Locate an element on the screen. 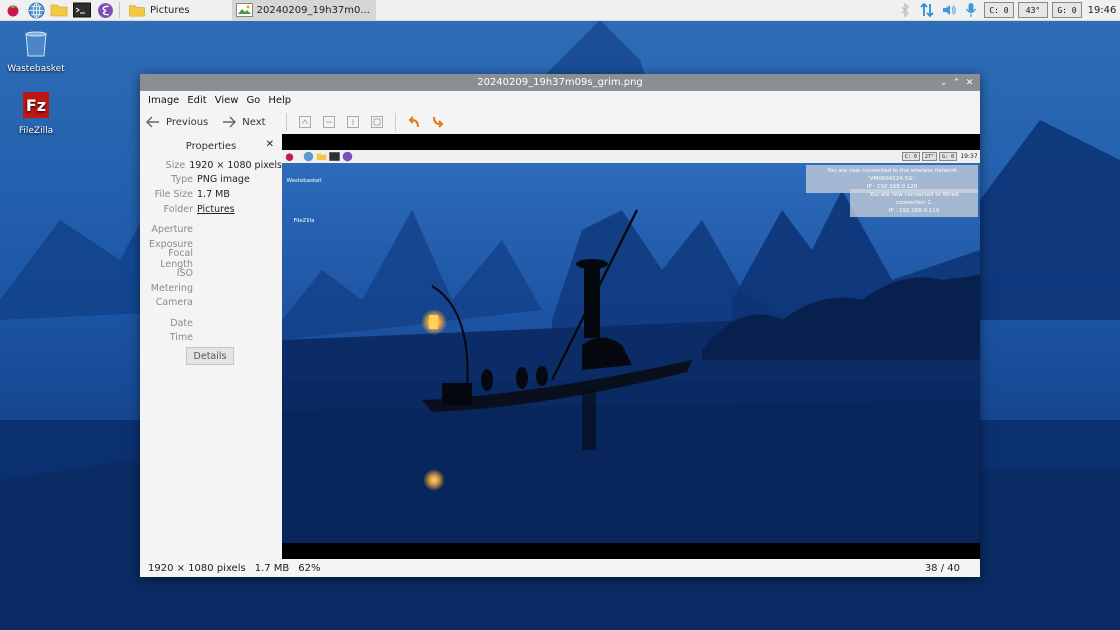 The image size is (1120, 630). screenshot-desk-label: Wastebasket is located at coordinates (304, 181).